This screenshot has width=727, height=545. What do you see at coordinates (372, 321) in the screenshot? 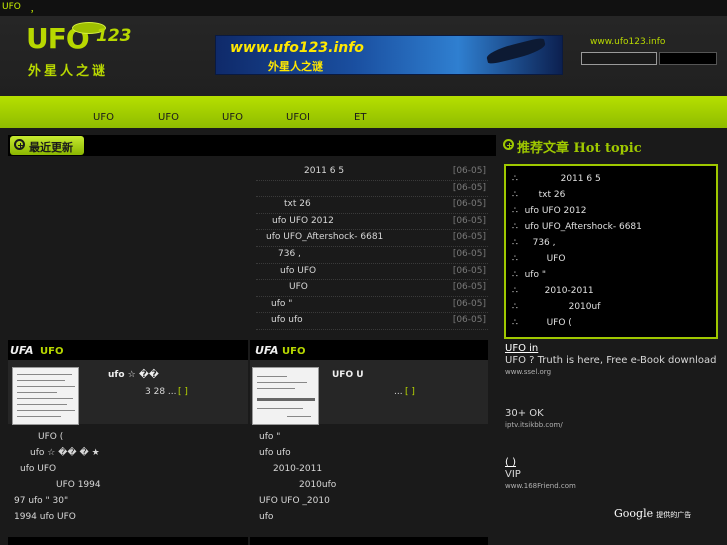
I see `list-item: ufo ufo [06-05]` at bounding box center [372, 321].